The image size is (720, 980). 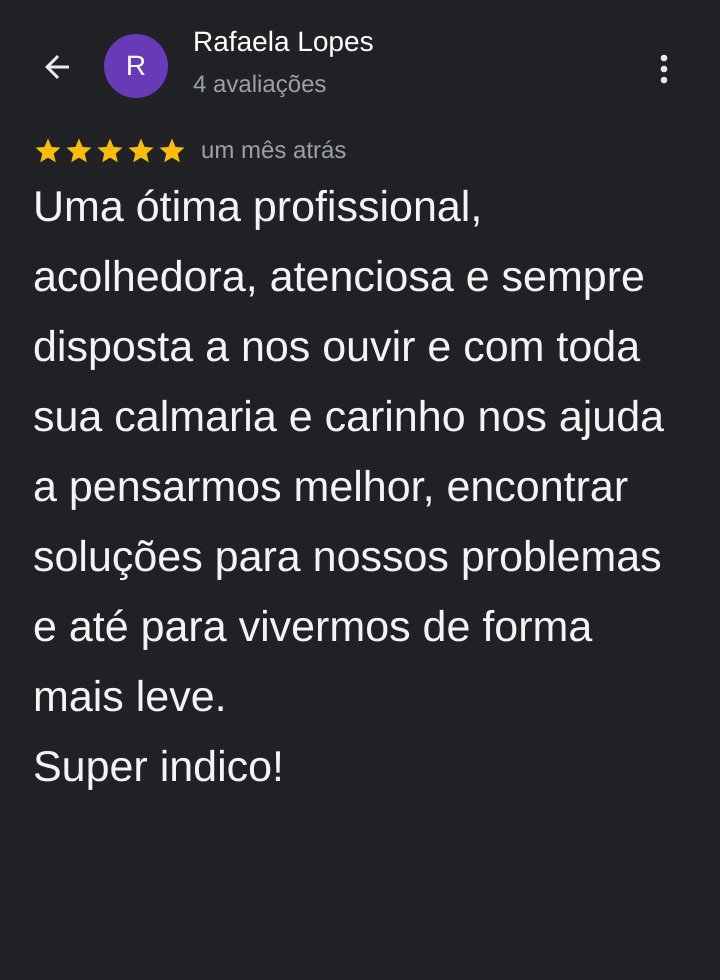 What do you see at coordinates (423, 42) in the screenshot?
I see `author-name: Rafaela Lopes` at bounding box center [423, 42].